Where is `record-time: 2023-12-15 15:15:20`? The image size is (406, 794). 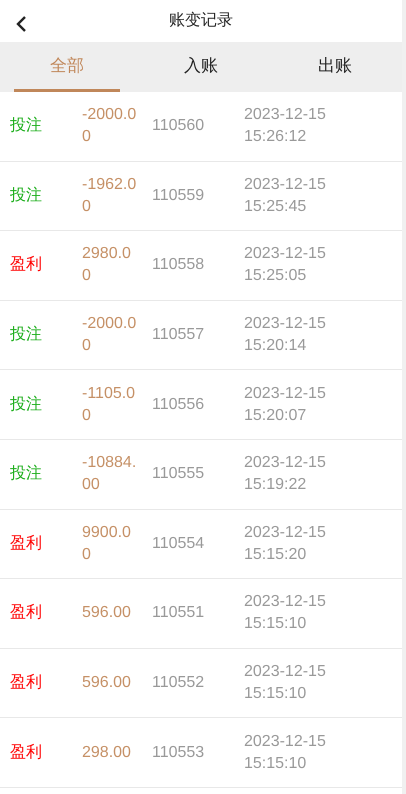 record-time: 2023-12-15 15:15:20 is located at coordinates (285, 543).